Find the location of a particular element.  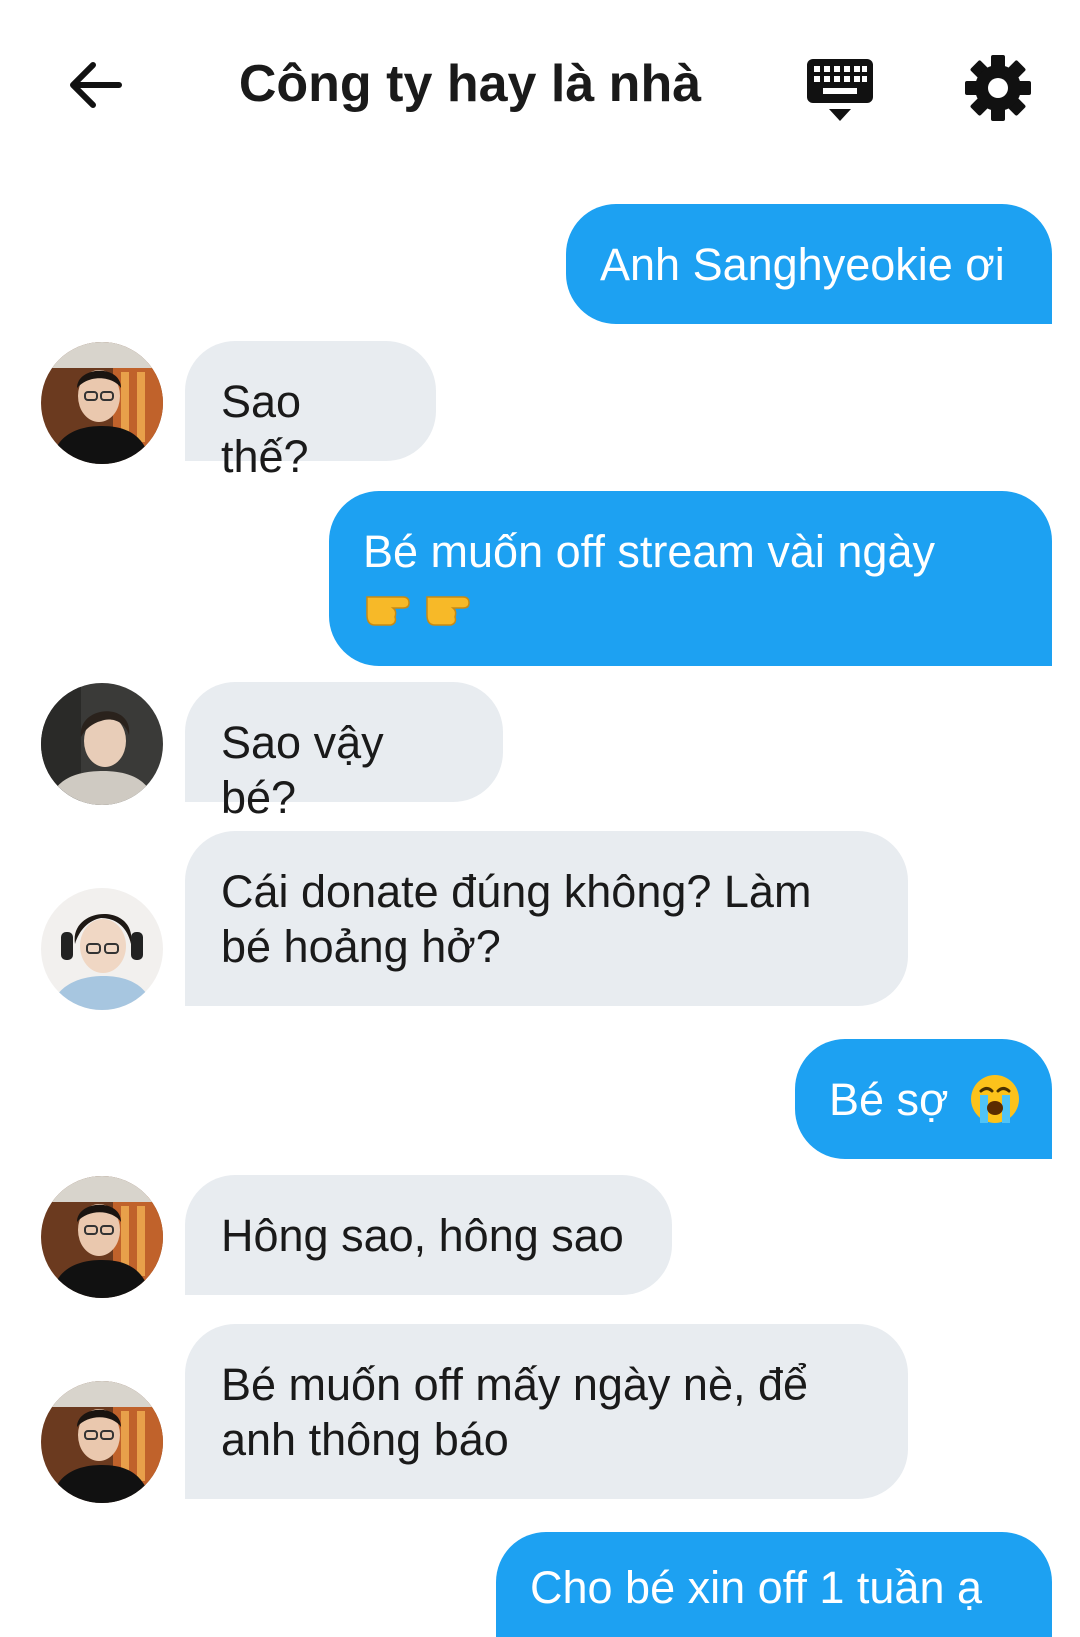

message-bubble-incoming: Cái donate đúng không? Làm bé hoảng hở? is located at coordinates (546, 918).